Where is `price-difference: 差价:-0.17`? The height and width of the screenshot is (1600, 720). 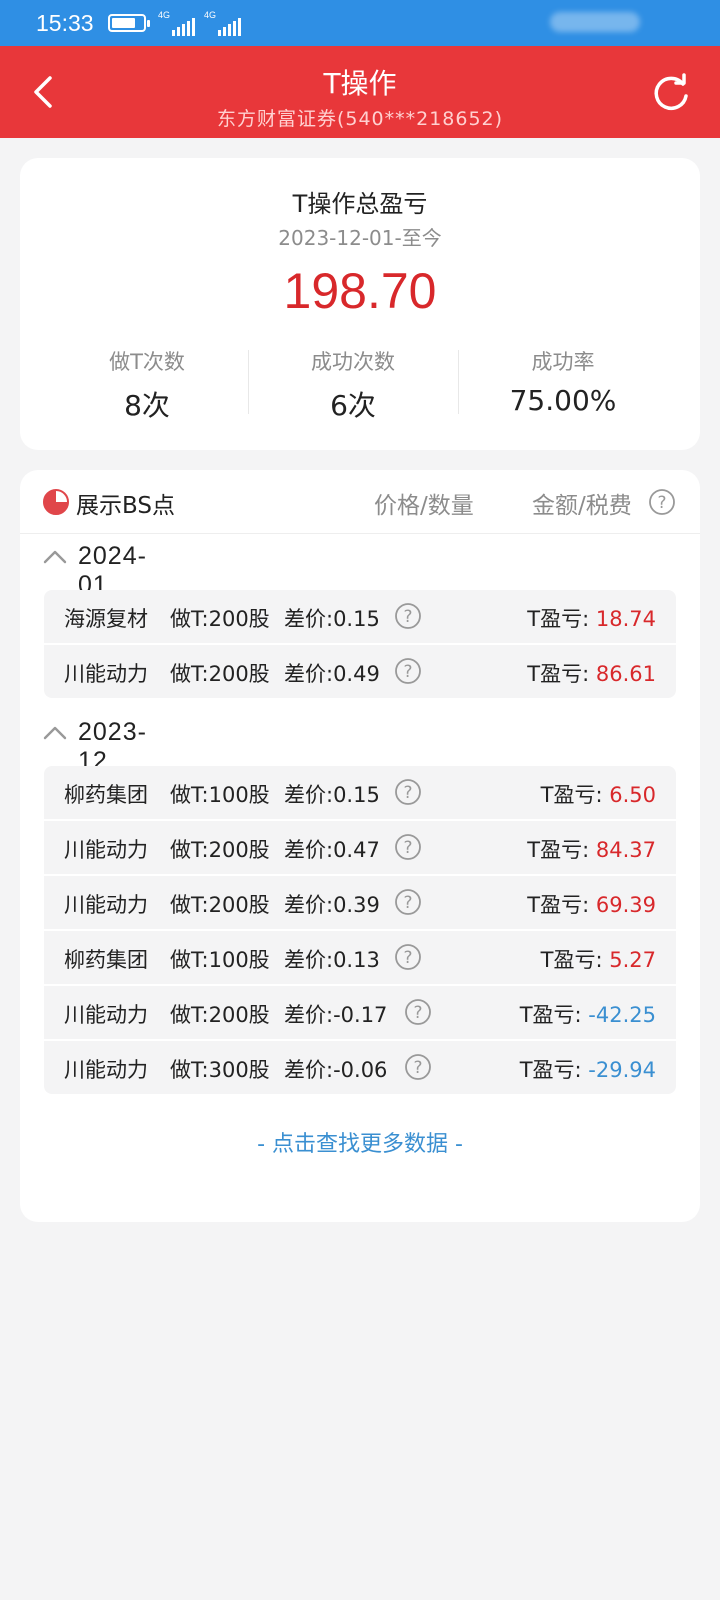 price-difference: 差价:-0.17 is located at coordinates (336, 1015).